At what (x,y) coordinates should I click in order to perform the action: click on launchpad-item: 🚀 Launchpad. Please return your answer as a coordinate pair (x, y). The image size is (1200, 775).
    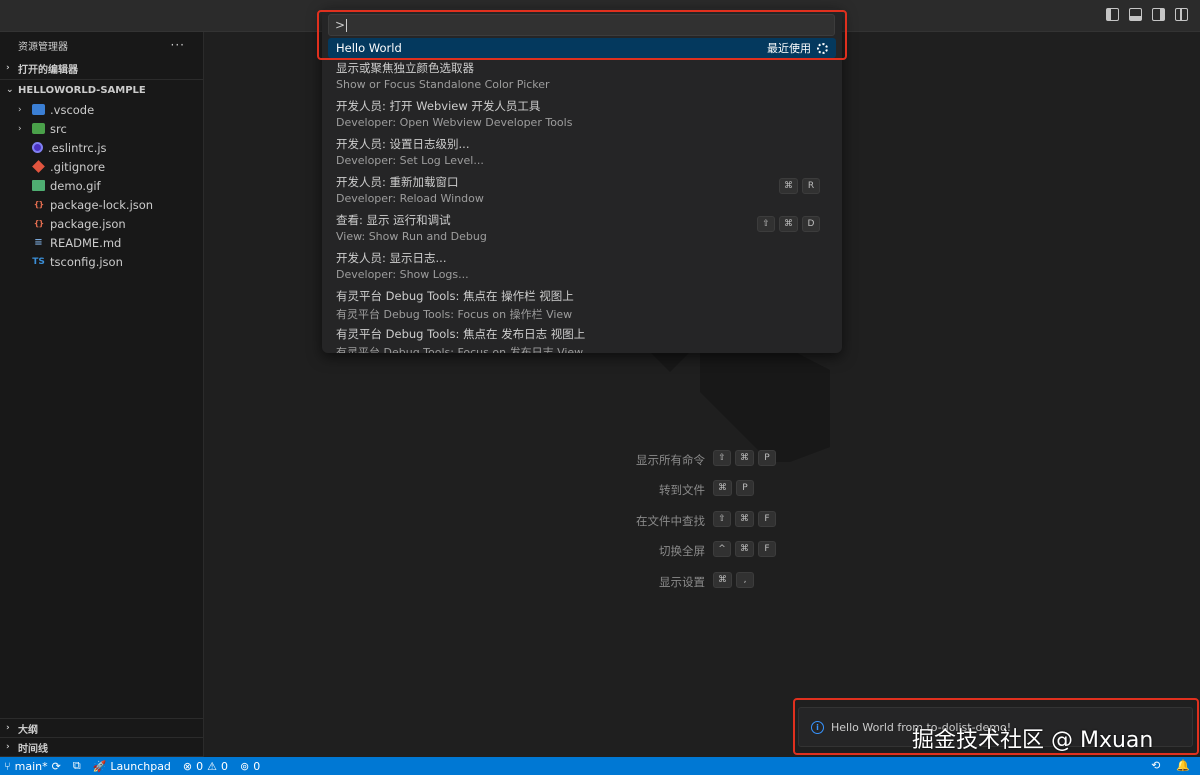
    Looking at the image, I should click on (132, 766).